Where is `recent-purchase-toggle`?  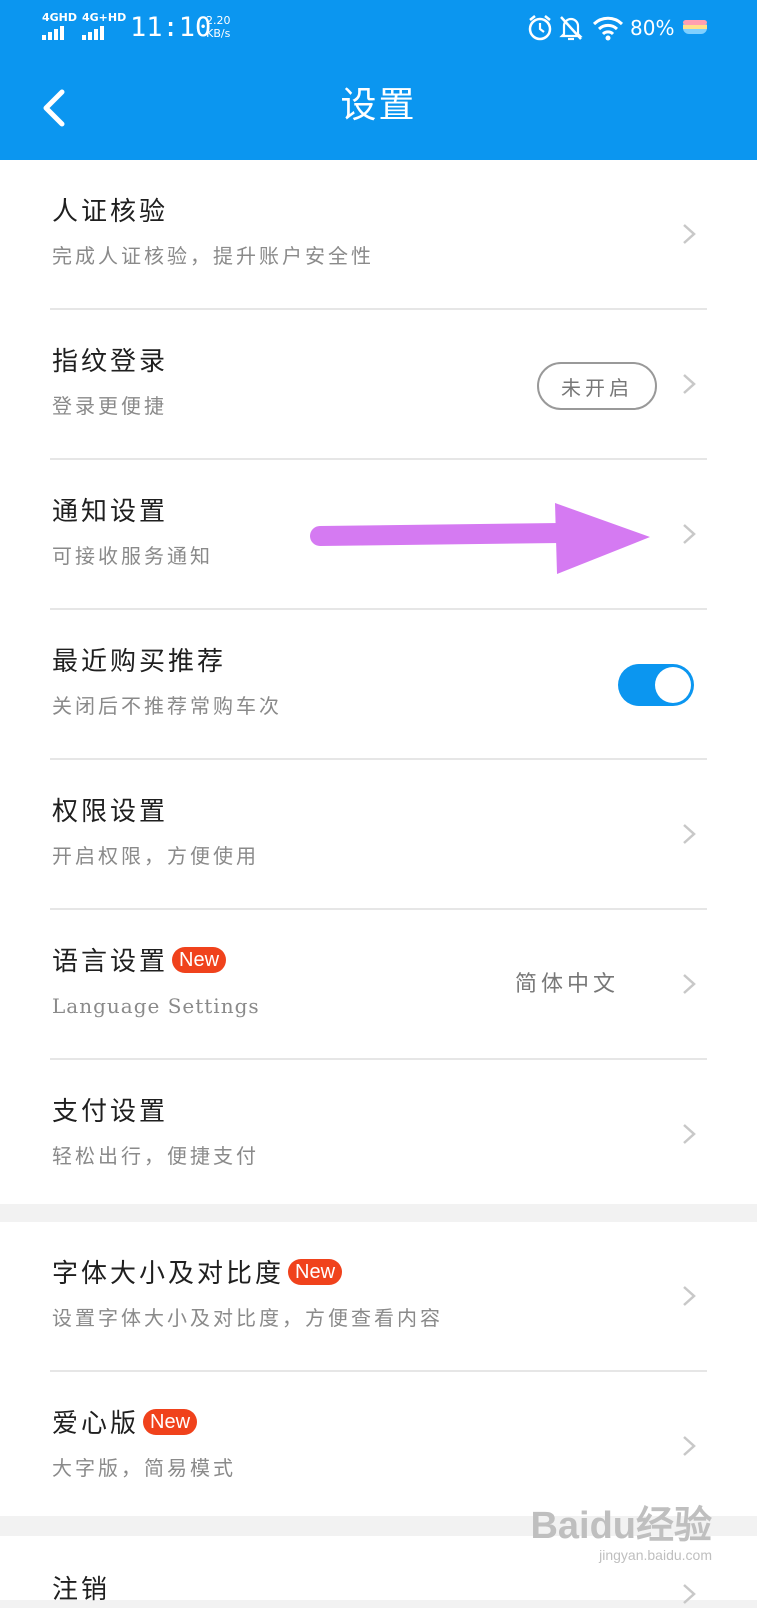 recent-purchase-toggle is located at coordinates (656, 685).